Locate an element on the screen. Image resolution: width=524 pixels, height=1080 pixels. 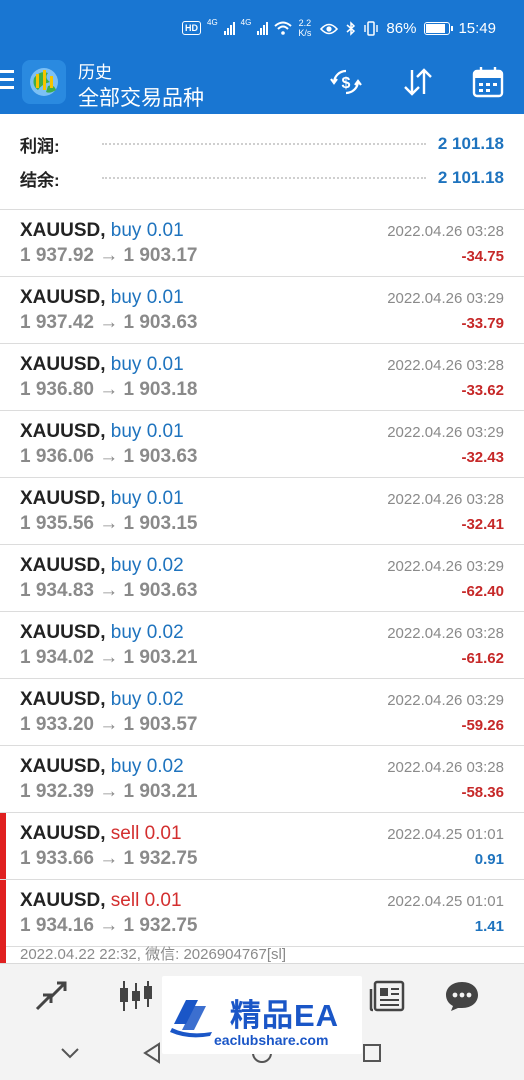
trade-time: 2022.04.25 01:01 is located at coordinates (445, 901).